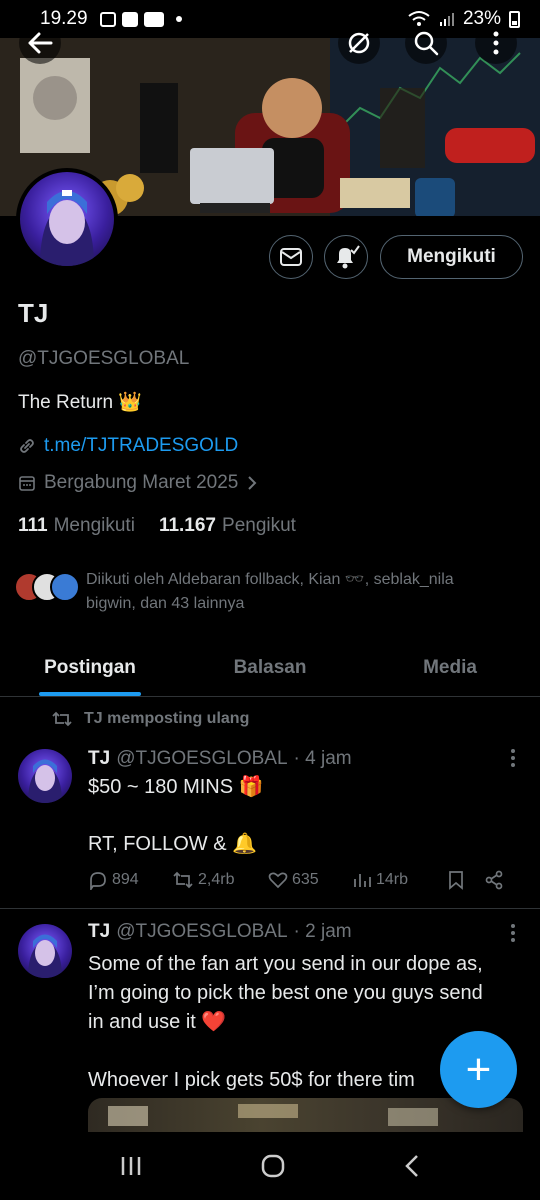  I want to click on post-actions: 894 2,4rb 635 14rb, so click(303, 880).